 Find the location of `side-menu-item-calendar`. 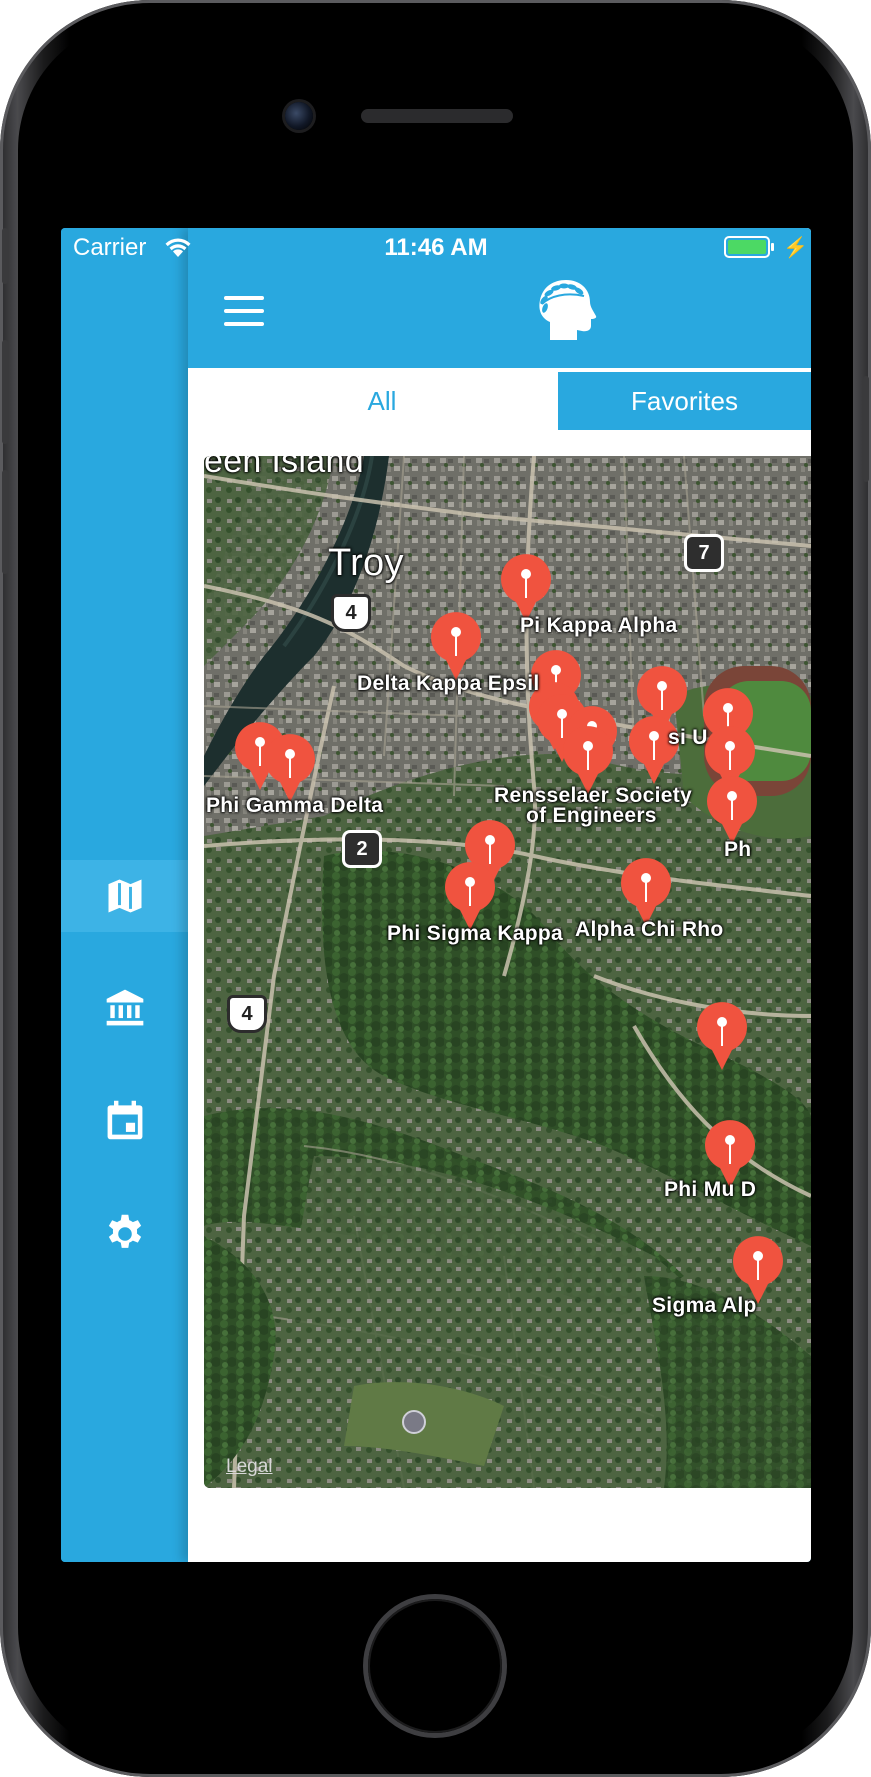

side-menu-item-calendar is located at coordinates (124, 1120).